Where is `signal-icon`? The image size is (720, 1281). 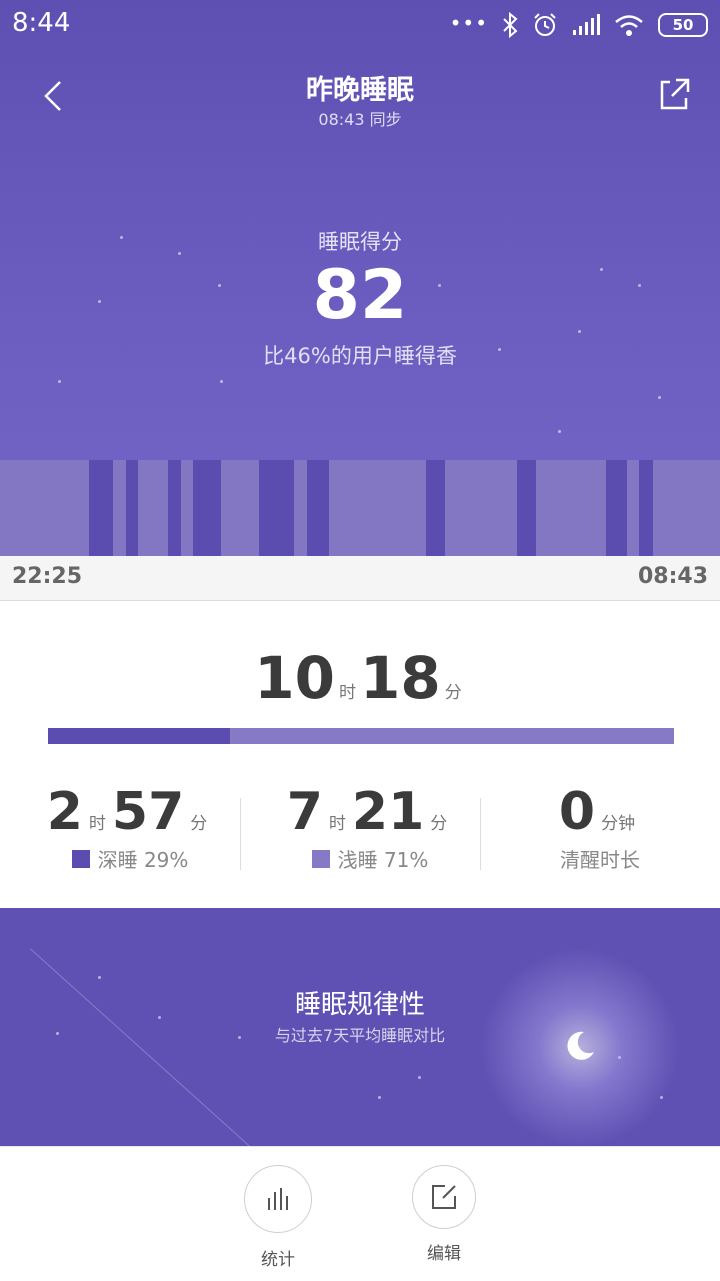 signal-icon is located at coordinates (586, 24).